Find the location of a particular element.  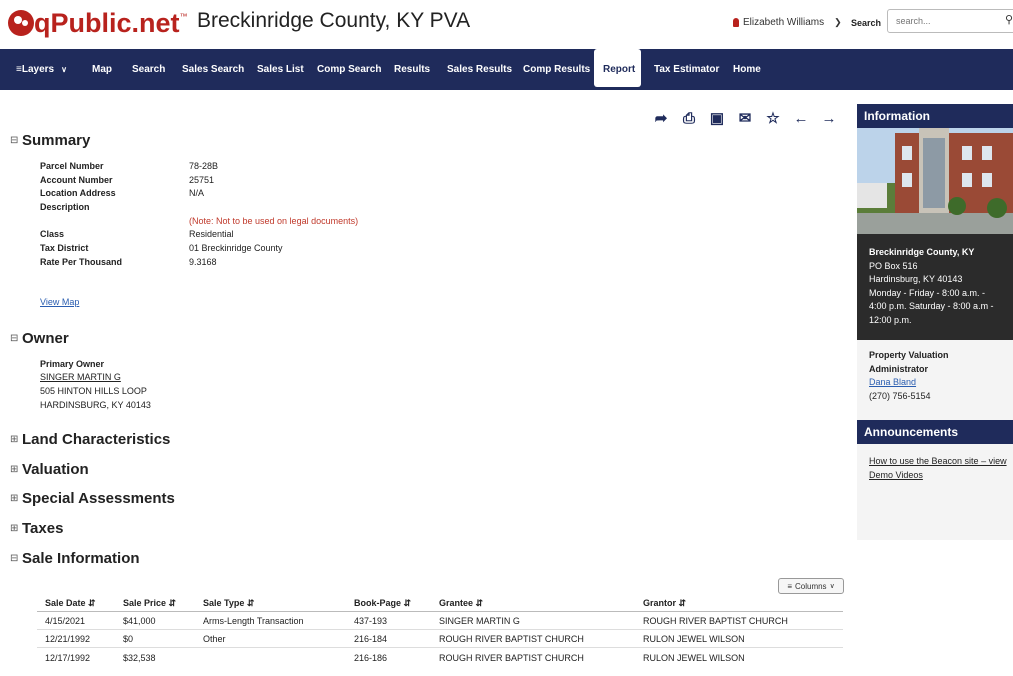

table-cell: Arms-Length Transaction is located at coordinates (253, 621).